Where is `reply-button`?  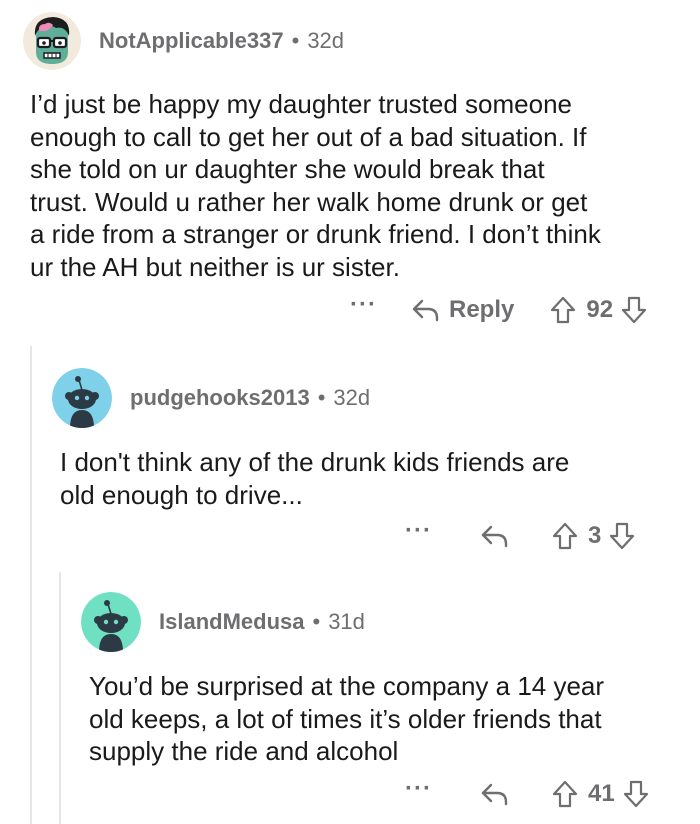
reply-button is located at coordinates (495, 794).